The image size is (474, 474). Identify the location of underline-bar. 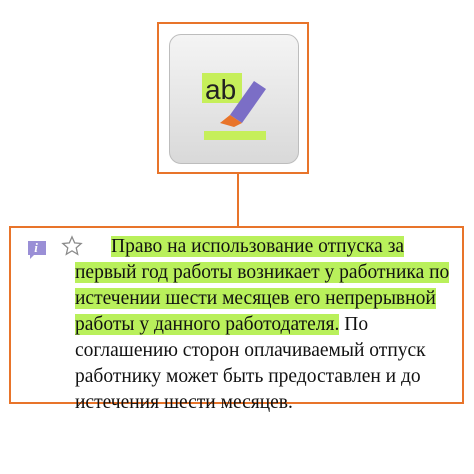
(235, 135).